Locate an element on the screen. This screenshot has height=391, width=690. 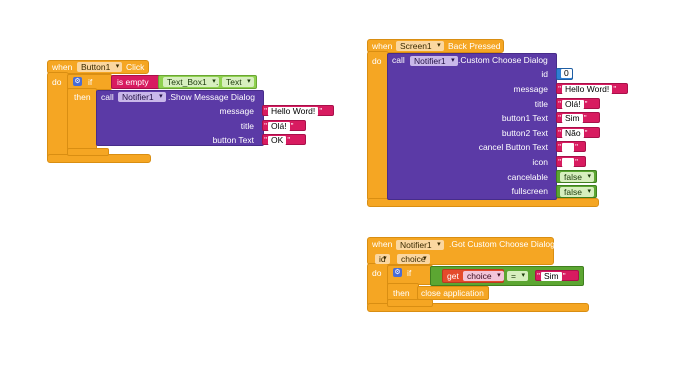
param-choice: choice is located at coordinates (413, 259).